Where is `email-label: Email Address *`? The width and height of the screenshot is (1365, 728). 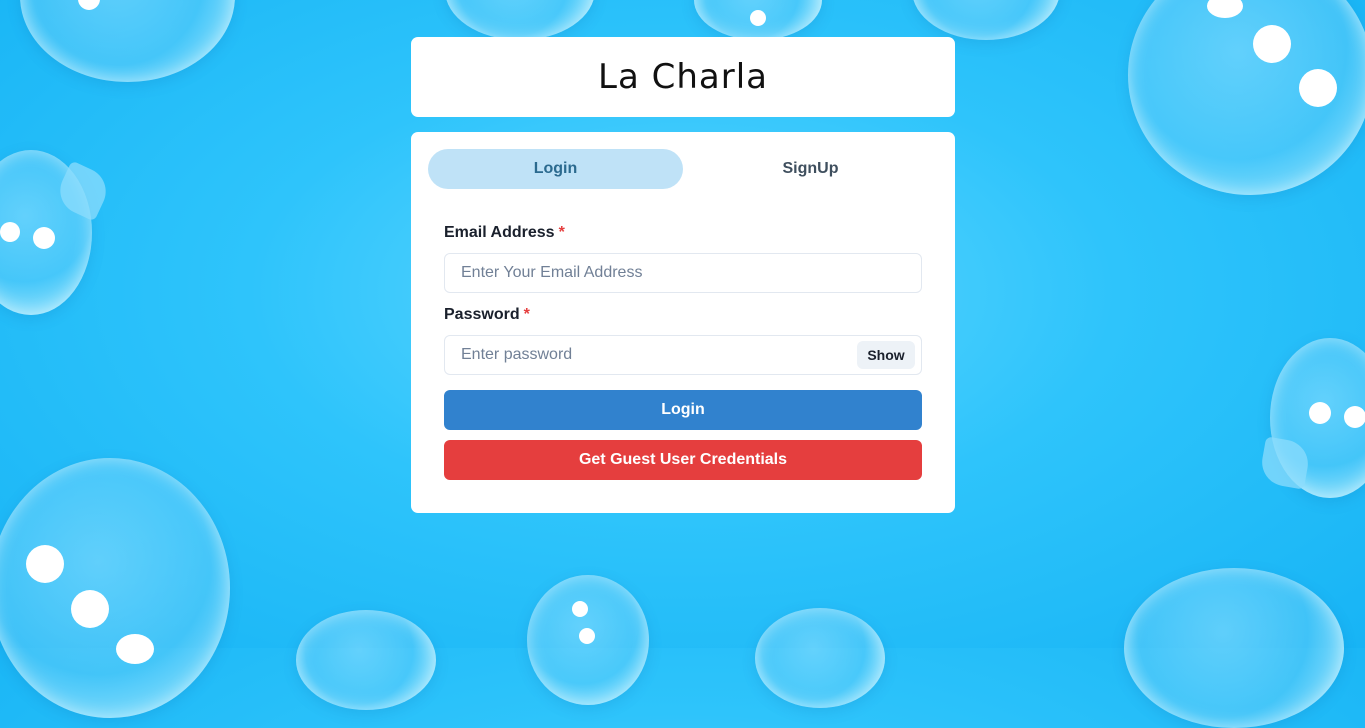 email-label: Email Address * is located at coordinates (504, 233).